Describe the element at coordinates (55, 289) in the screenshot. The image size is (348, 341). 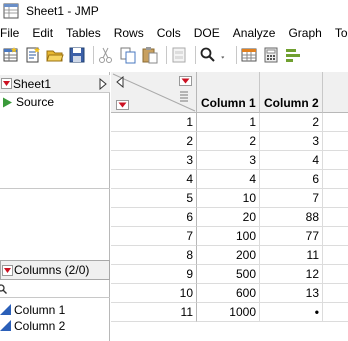
I see `column-filter-row` at that location.